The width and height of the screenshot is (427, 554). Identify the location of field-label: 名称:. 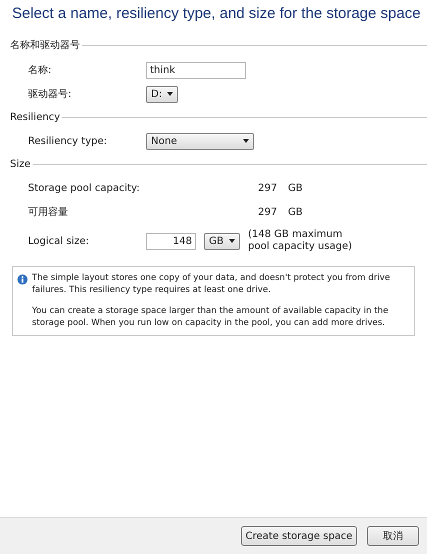
(40, 70).